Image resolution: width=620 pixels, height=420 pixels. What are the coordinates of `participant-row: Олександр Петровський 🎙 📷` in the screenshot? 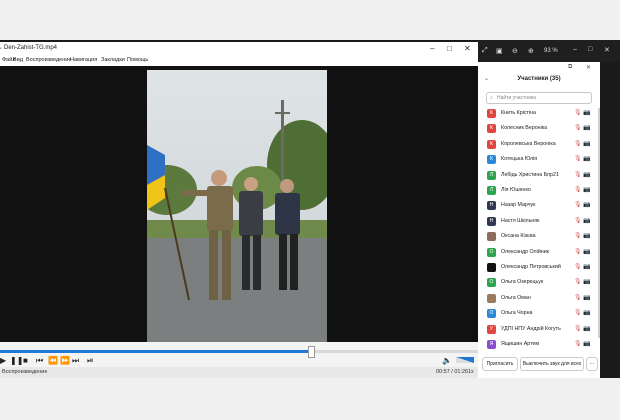 It's located at (539, 267).